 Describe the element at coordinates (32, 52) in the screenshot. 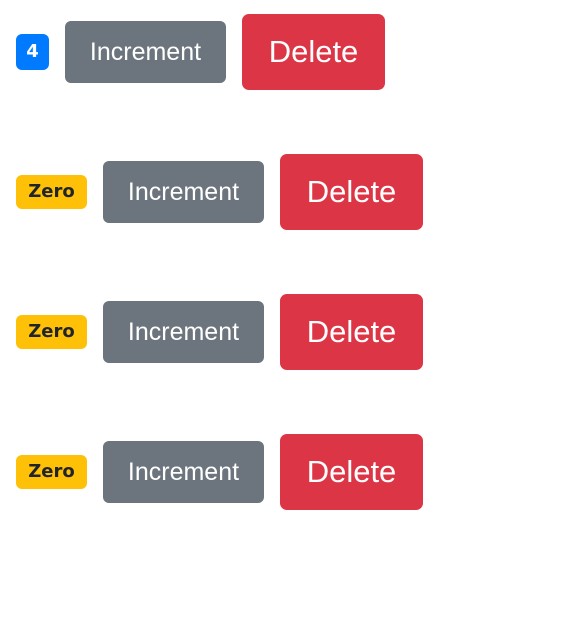

I see `counter-value-badge: 4` at that location.